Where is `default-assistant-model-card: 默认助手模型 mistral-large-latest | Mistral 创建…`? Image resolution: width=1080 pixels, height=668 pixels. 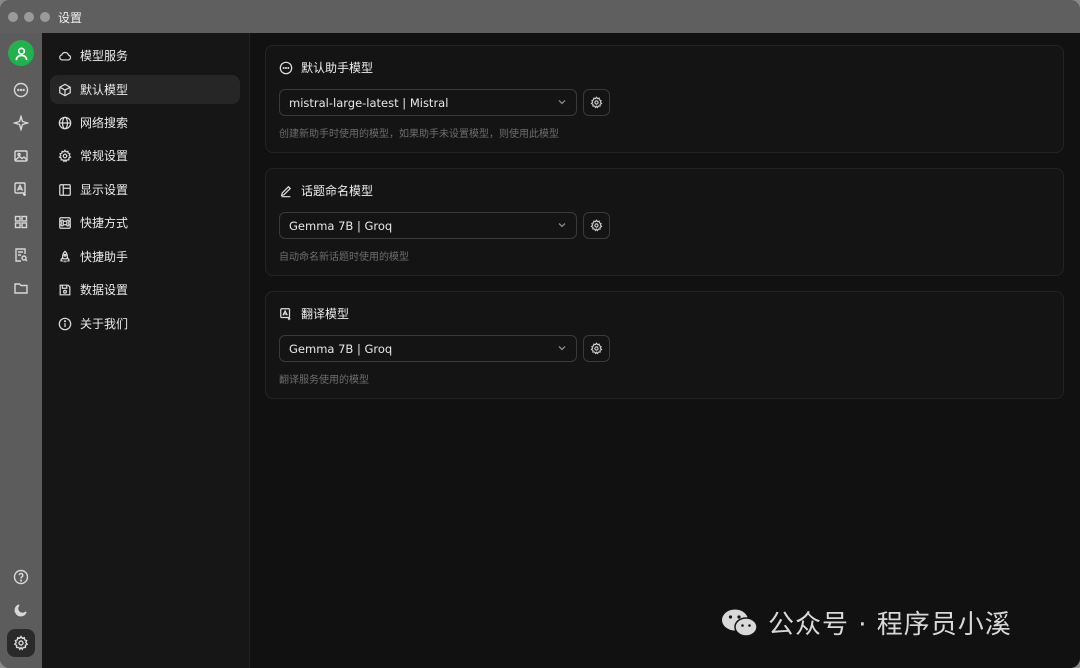 default-assistant-model-card: 默认助手模型 mistral-large-latest | Mistral 创建… is located at coordinates (664, 99).